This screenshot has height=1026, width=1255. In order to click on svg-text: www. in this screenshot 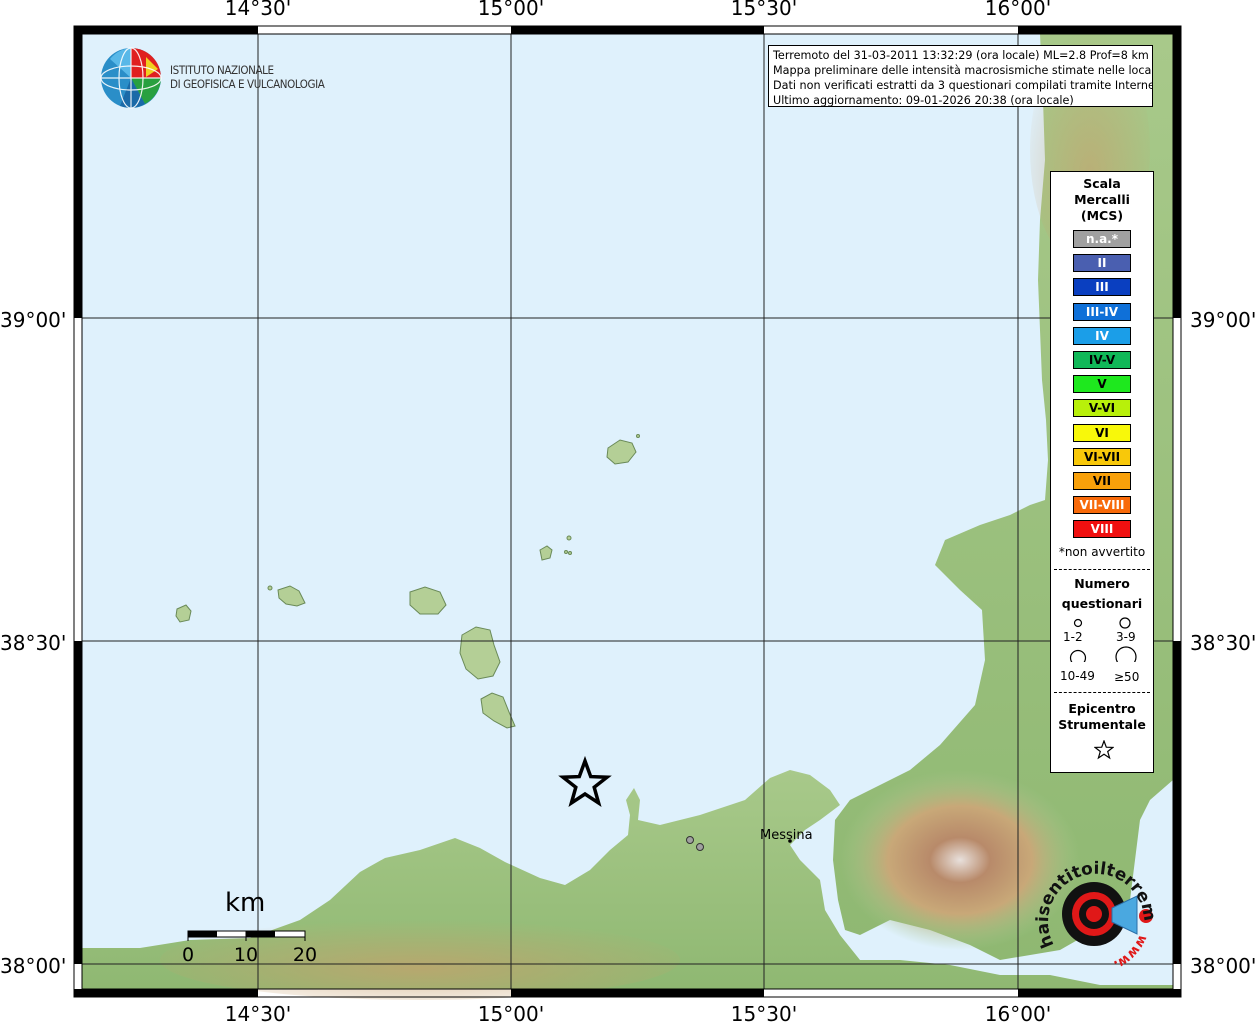, I will do `click(1130, 952)`.